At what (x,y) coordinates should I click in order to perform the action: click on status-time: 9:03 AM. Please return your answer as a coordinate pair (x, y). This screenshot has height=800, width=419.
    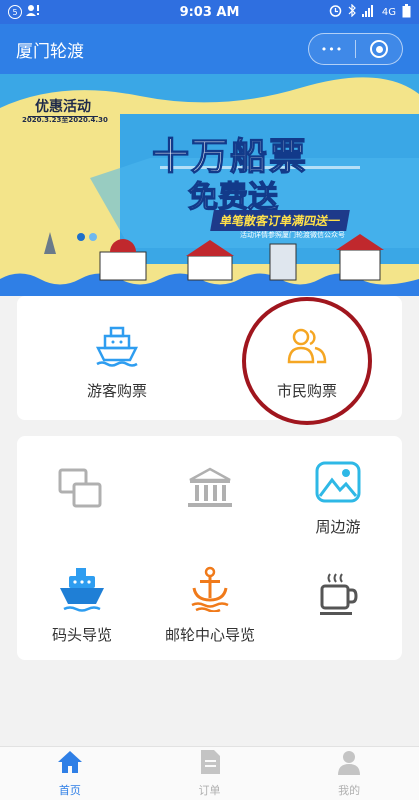
    Looking at the image, I should click on (209, 12).